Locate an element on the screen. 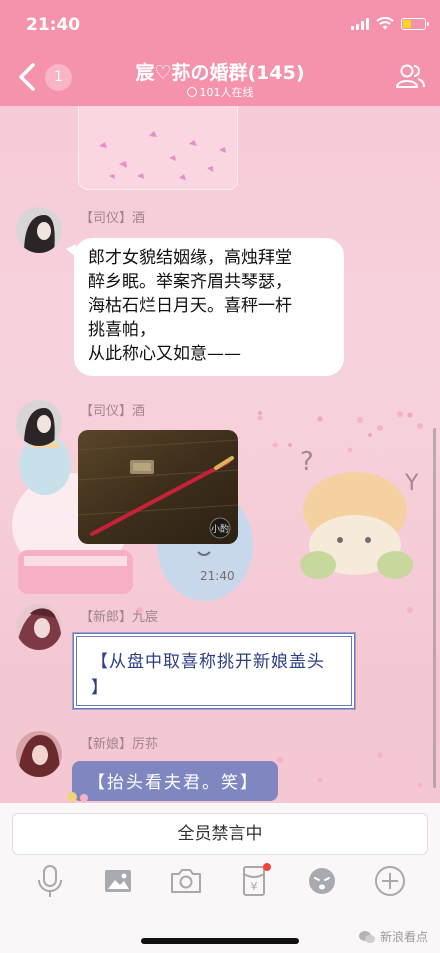 The image size is (440, 953). message-text: 【抬头看夫君。笑】 is located at coordinates (173, 783).